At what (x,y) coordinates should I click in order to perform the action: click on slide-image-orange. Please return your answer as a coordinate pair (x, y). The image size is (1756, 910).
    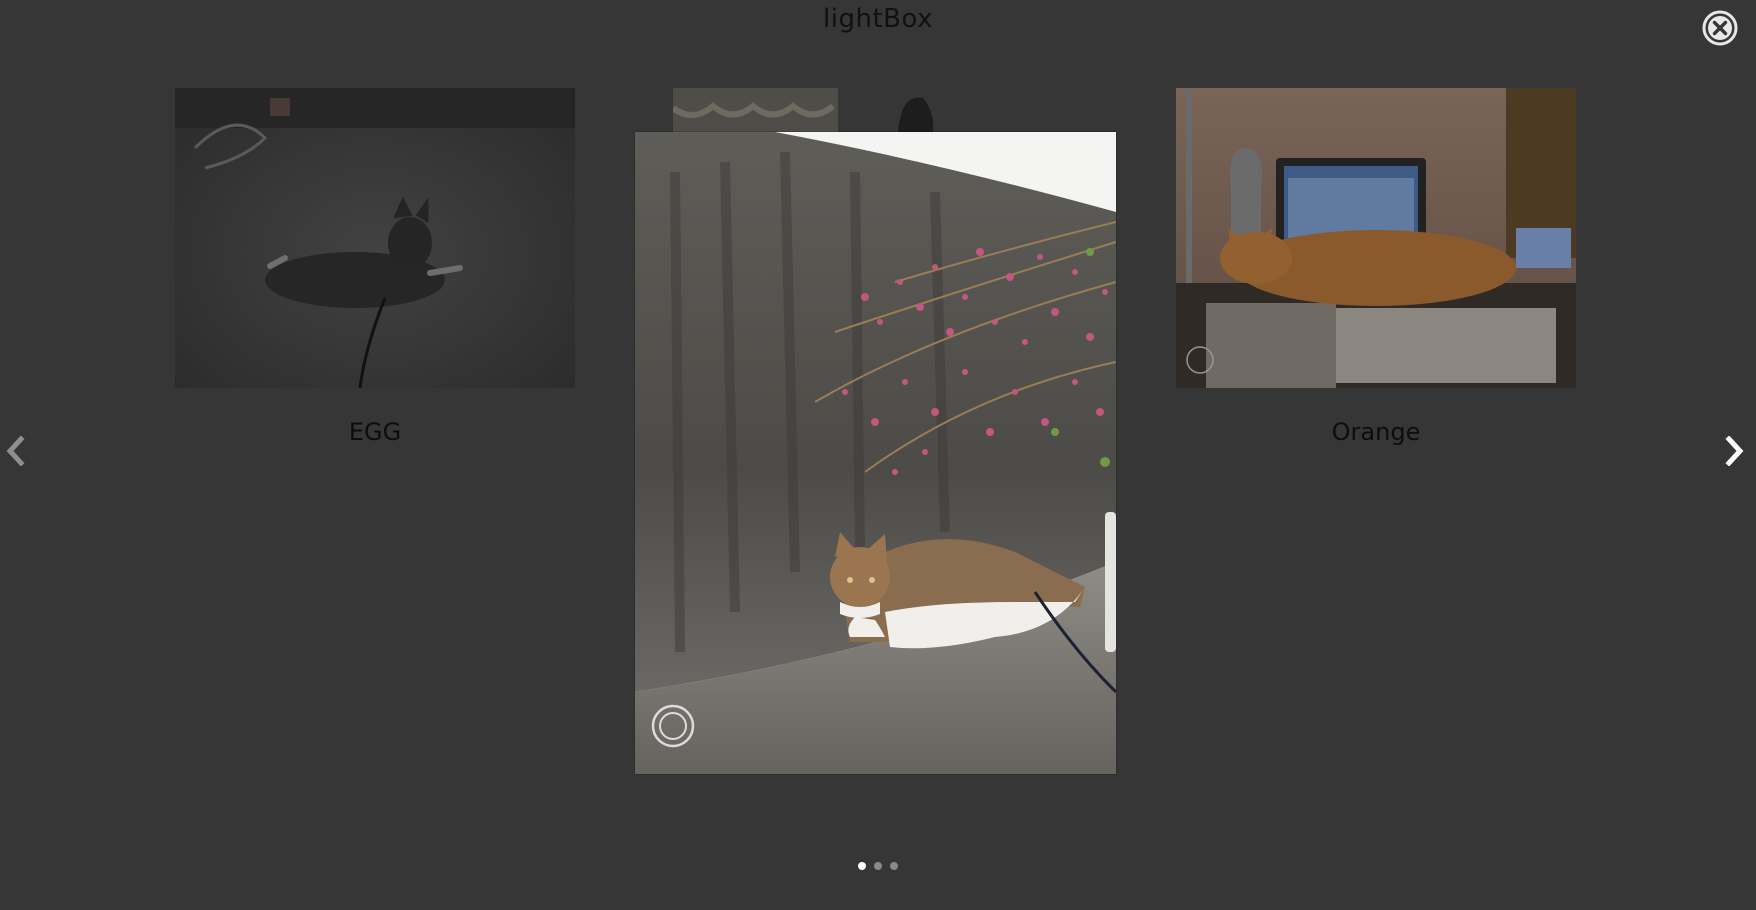
    Looking at the image, I should click on (1376, 238).